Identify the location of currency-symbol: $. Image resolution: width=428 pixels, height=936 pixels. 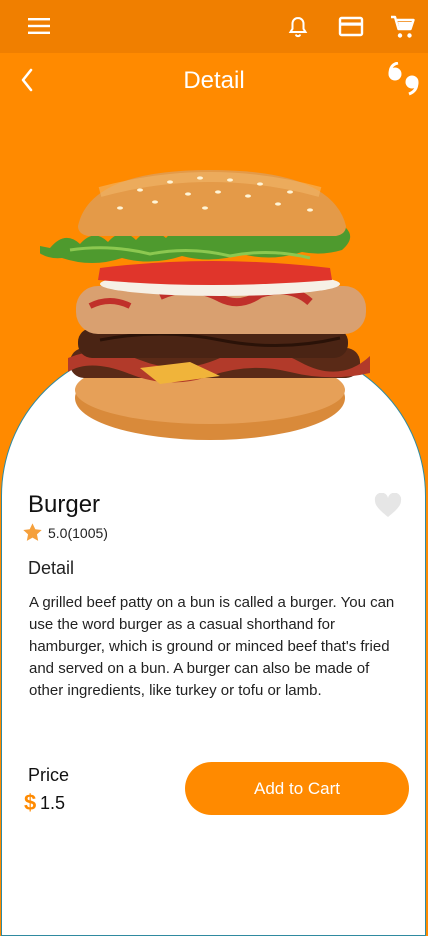
(30, 802).